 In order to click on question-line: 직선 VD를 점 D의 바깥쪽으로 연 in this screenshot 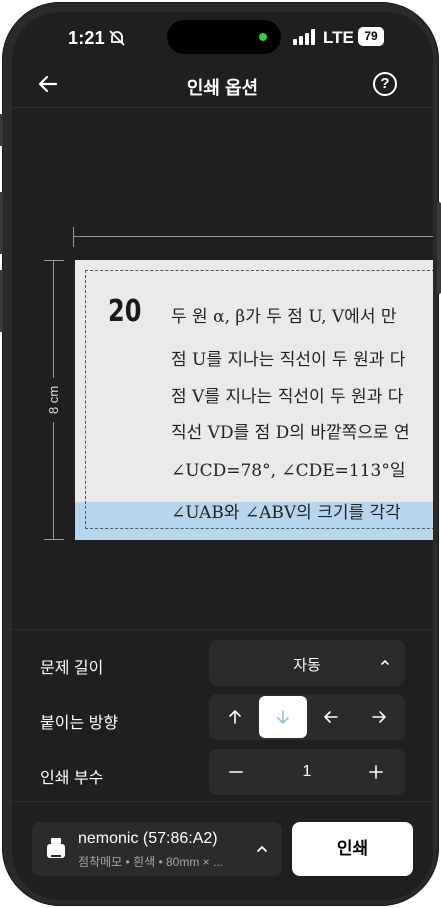, I will do `click(290, 433)`.